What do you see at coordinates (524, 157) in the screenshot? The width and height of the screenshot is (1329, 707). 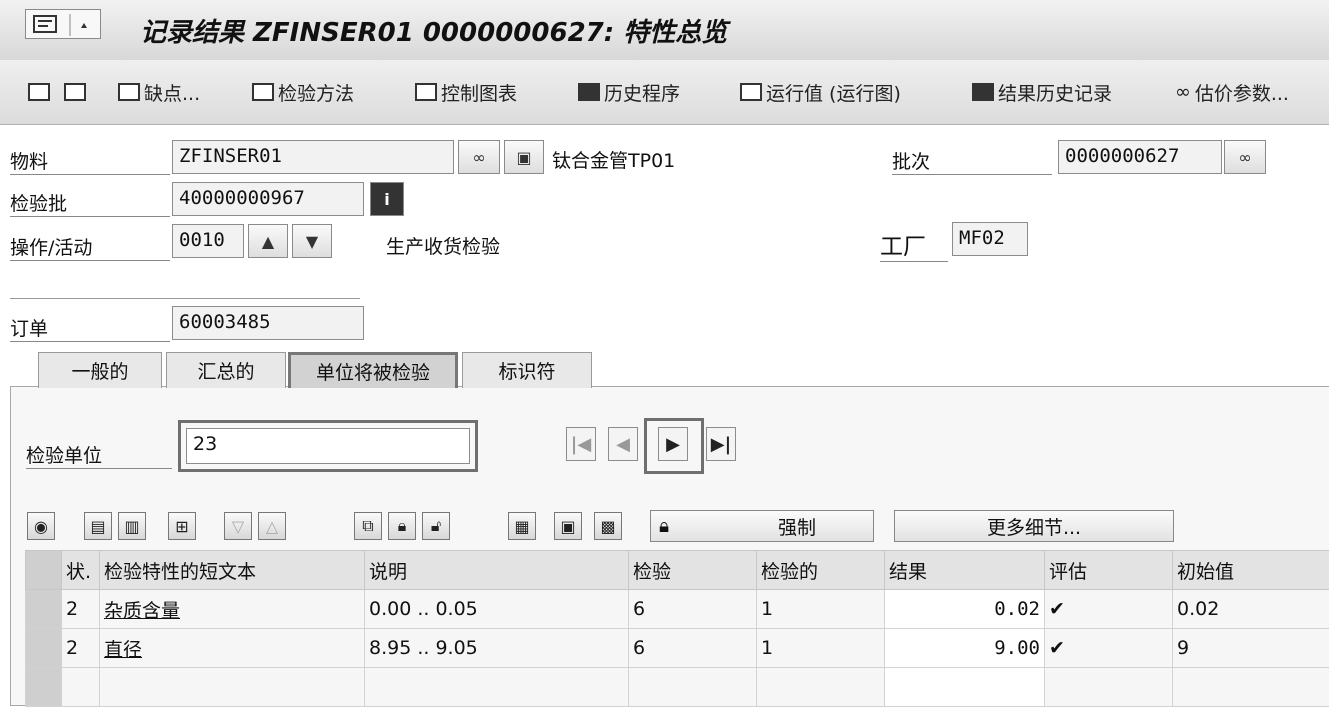 I see `material-copy-button: ▣` at bounding box center [524, 157].